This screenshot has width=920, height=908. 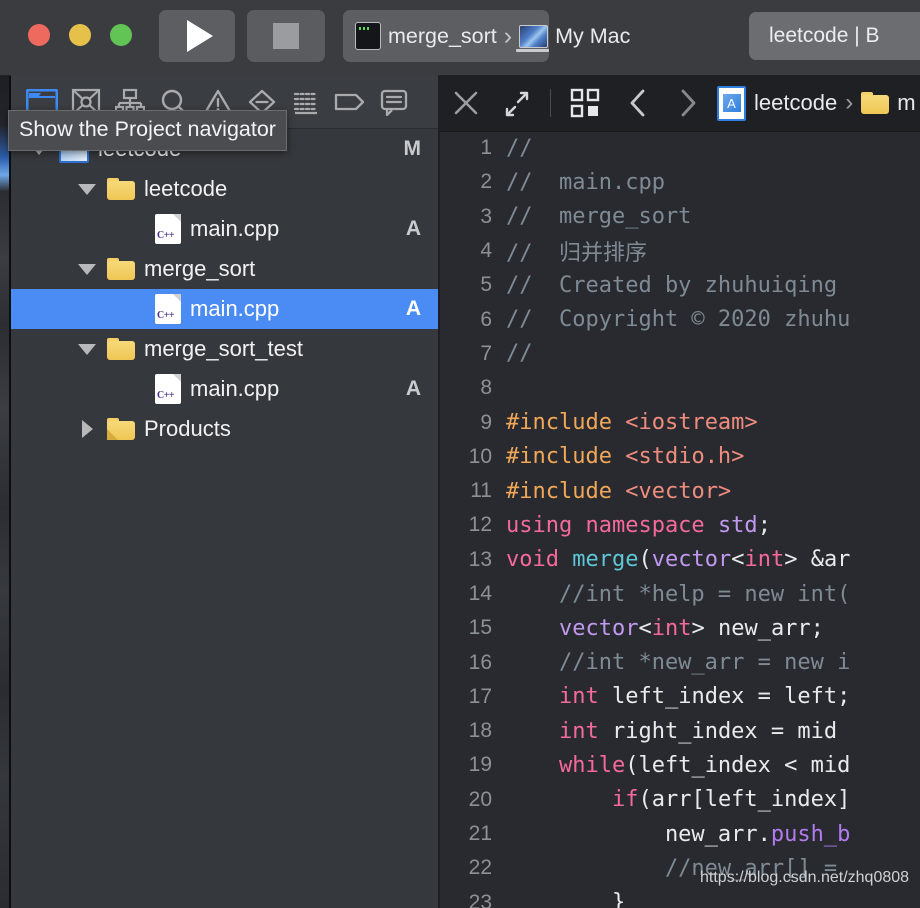 I want to click on code-line-text: #include <vector>, so click(x=619, y=491).